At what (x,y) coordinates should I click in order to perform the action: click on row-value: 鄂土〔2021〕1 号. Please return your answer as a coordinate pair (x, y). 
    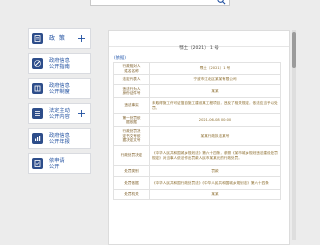
    Looking at the image, I should click on (215, 68).